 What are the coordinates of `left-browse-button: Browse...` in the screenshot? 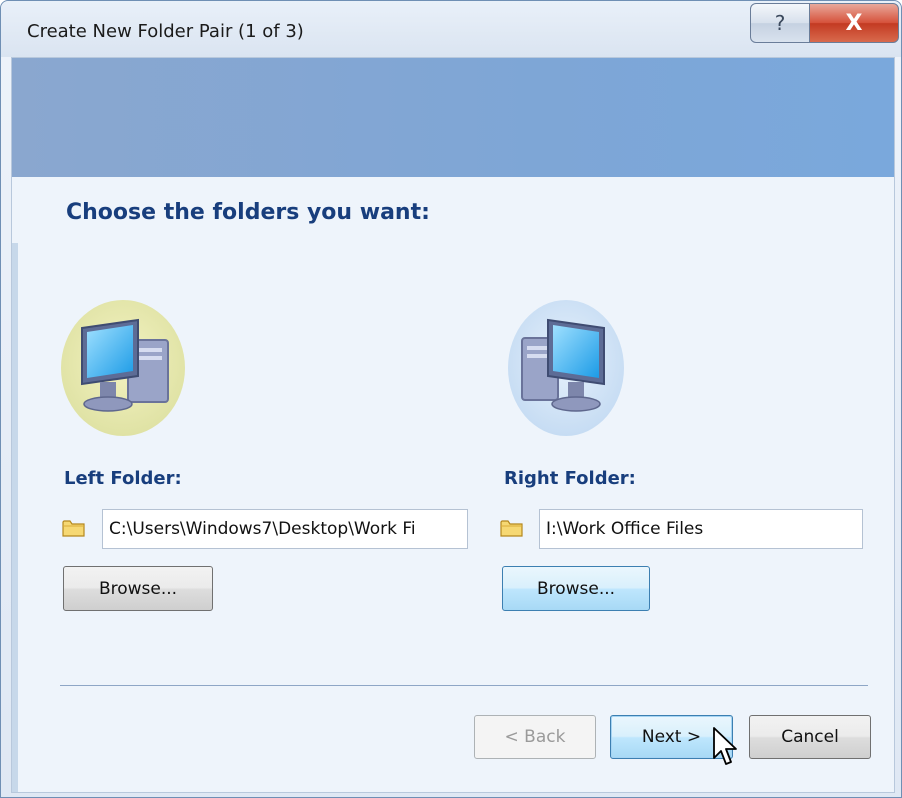 It's located at (138, 588).